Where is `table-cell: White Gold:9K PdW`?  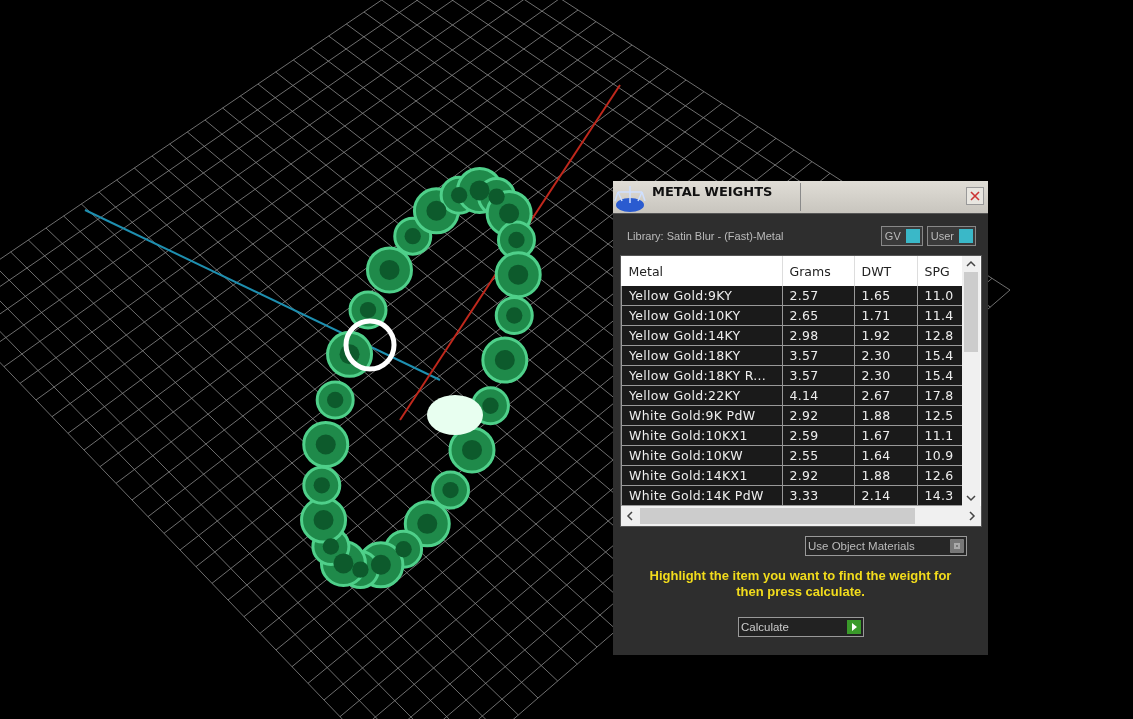
table-cell: White Gold:9K PdW is located at coordinates (701, 415).